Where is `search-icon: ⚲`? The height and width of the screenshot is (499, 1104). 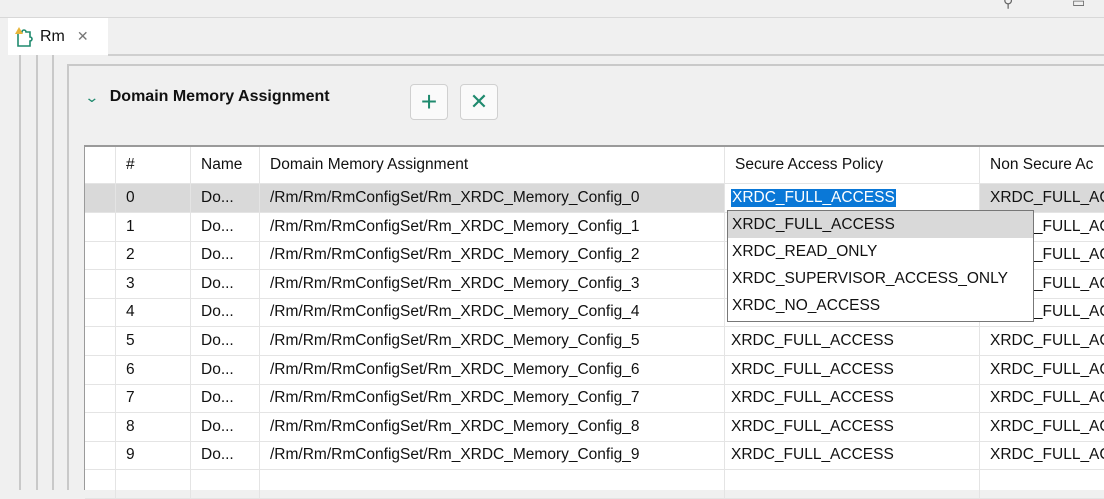 search-icon: ⚲ is located at coordinates (1008, 5).